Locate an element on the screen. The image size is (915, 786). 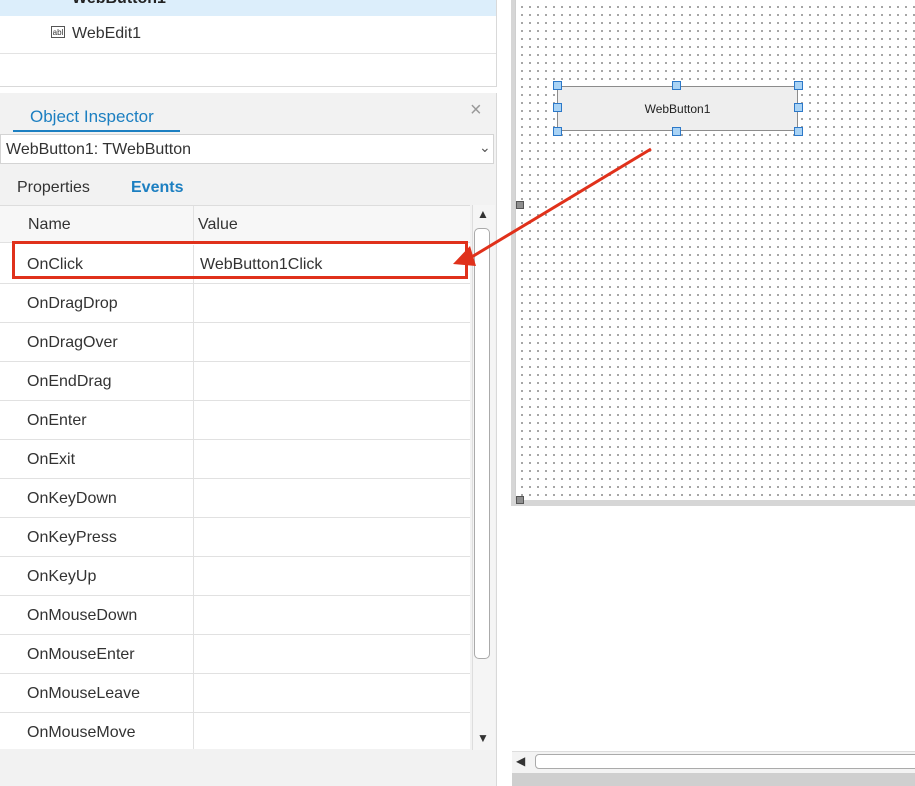
event-name: OnKeyDown is located at coordinates (72, 498).